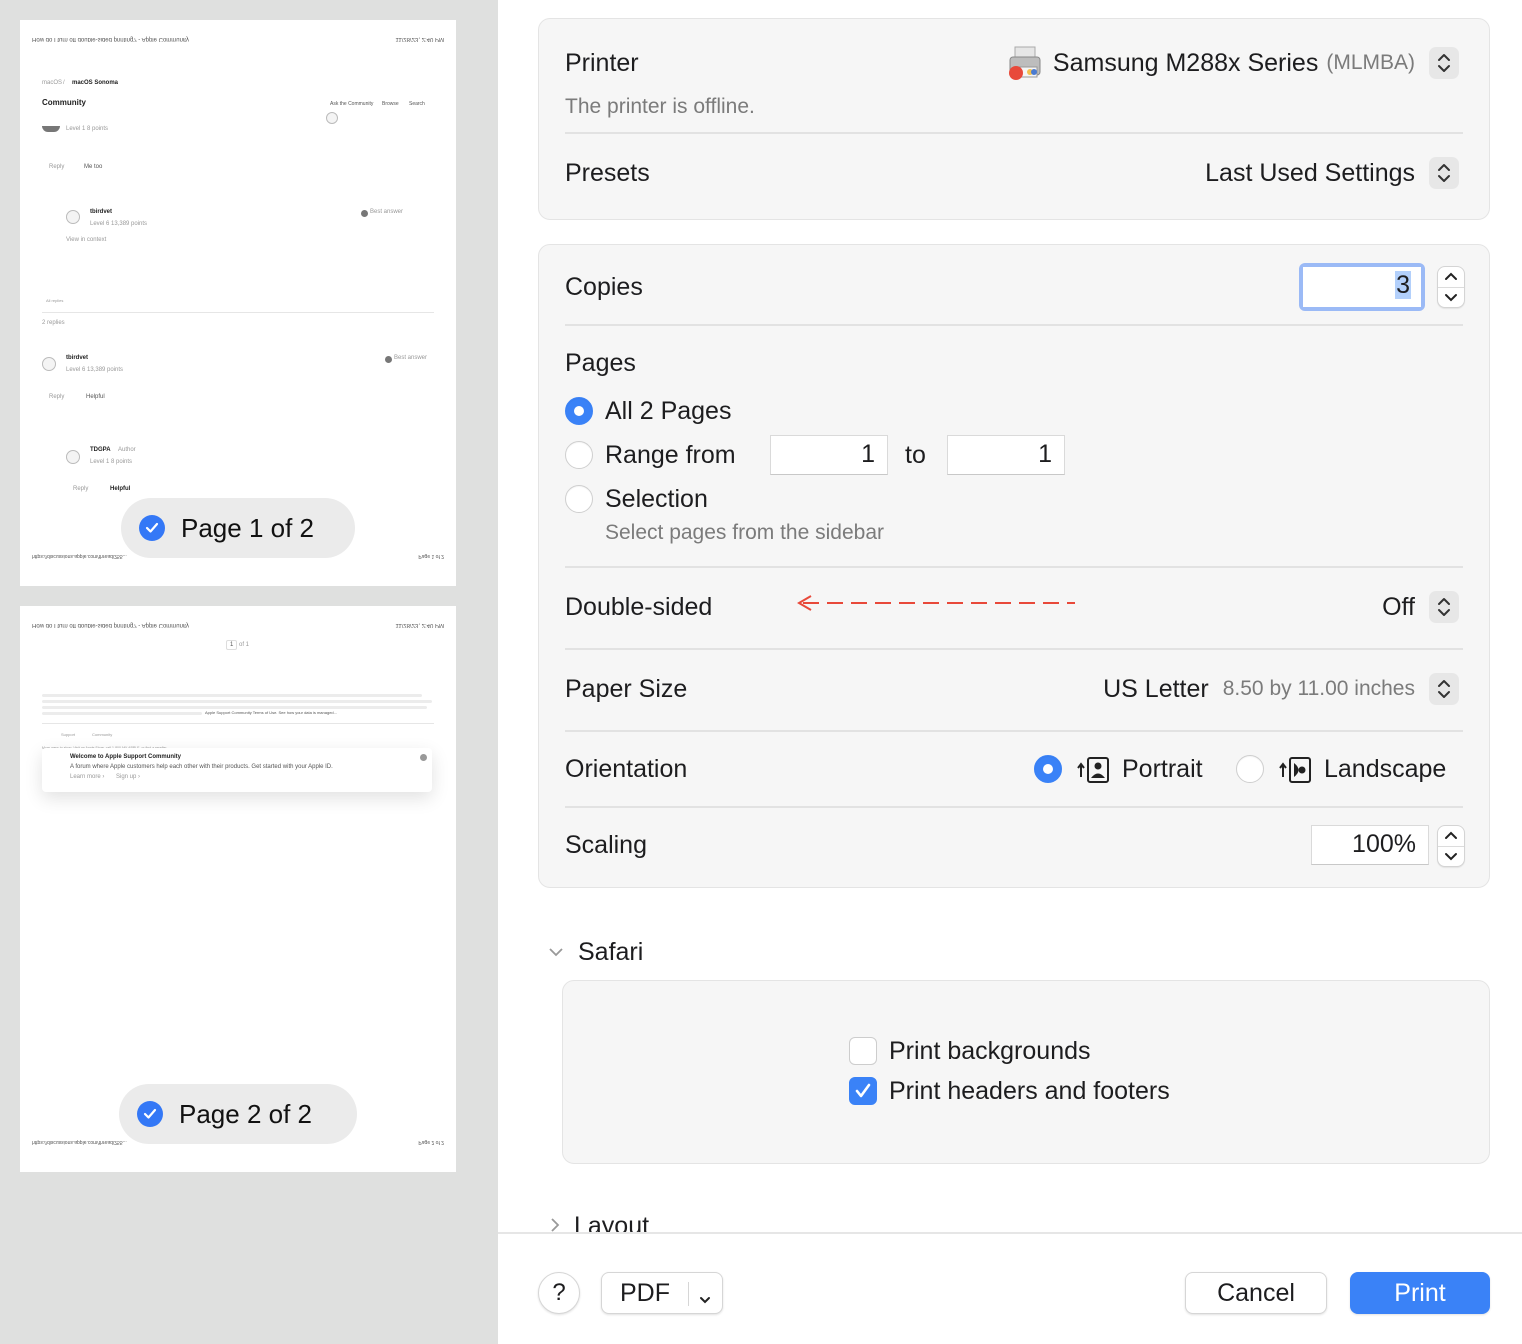  I want to click on print-footer-page: Page 2 of 2, so click(431, 1142).